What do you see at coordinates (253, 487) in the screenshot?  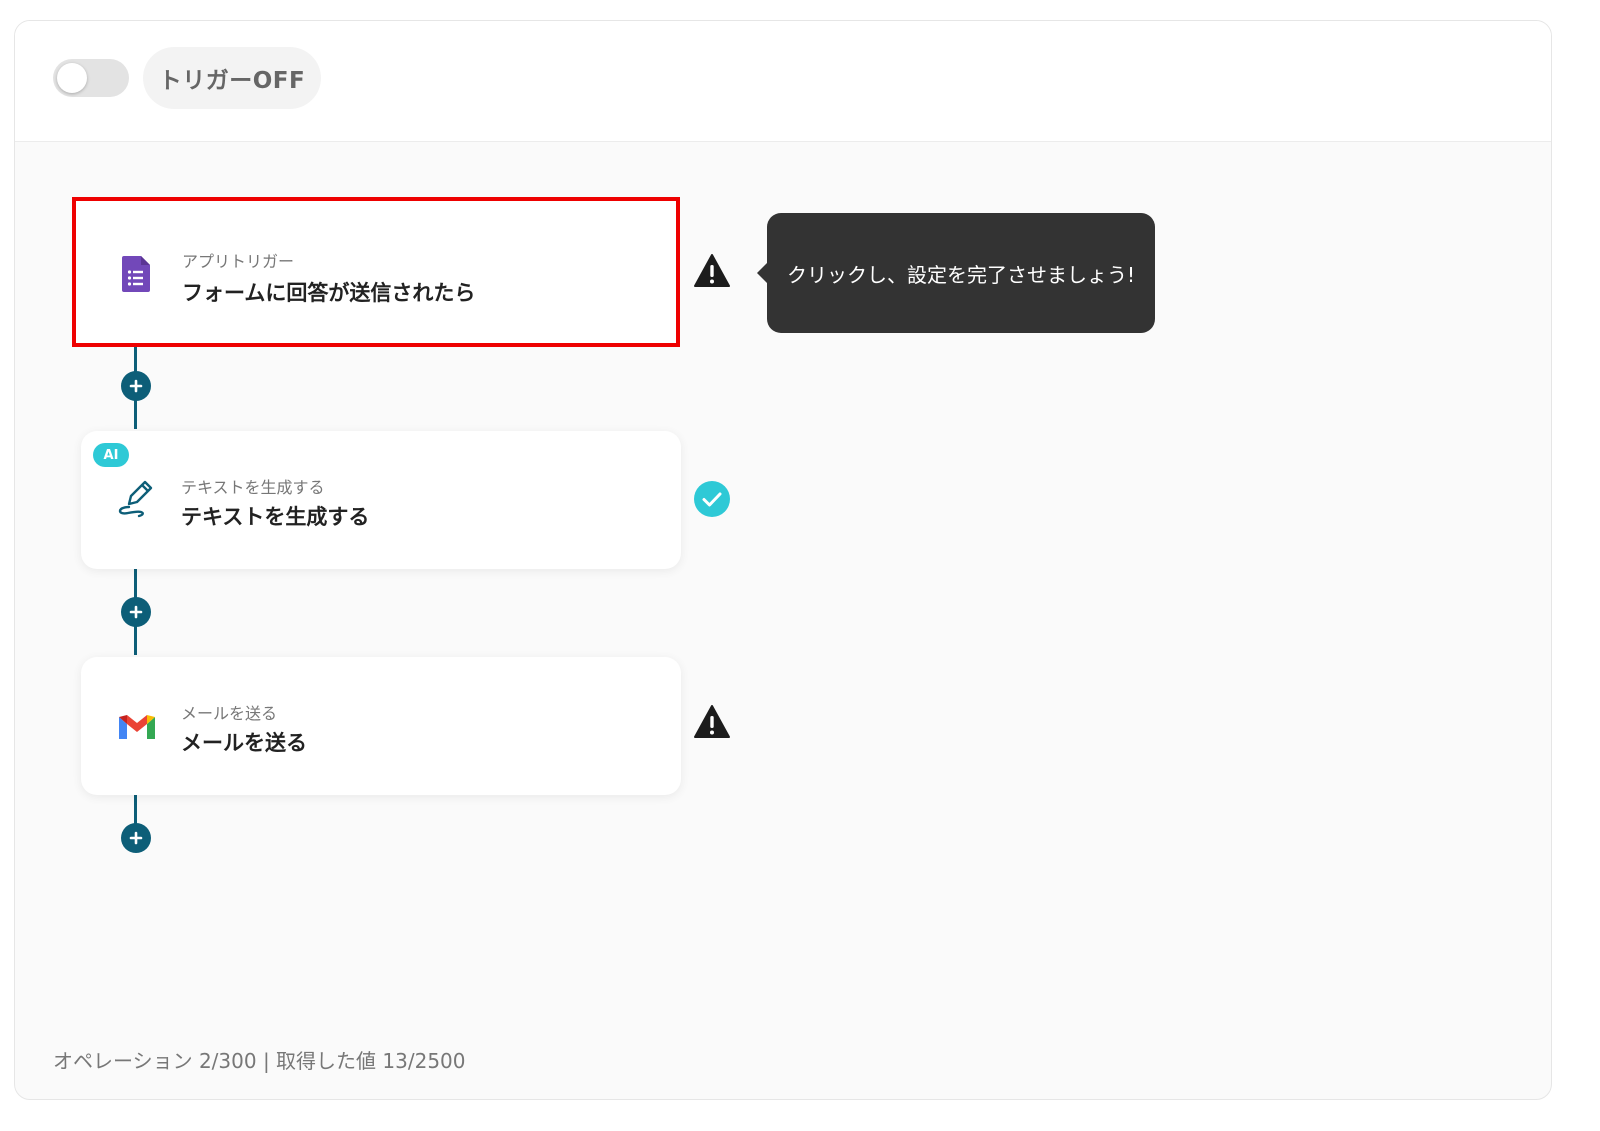 I see `step-subtitle: テキストを生成する` at bounding box center [253, 487].